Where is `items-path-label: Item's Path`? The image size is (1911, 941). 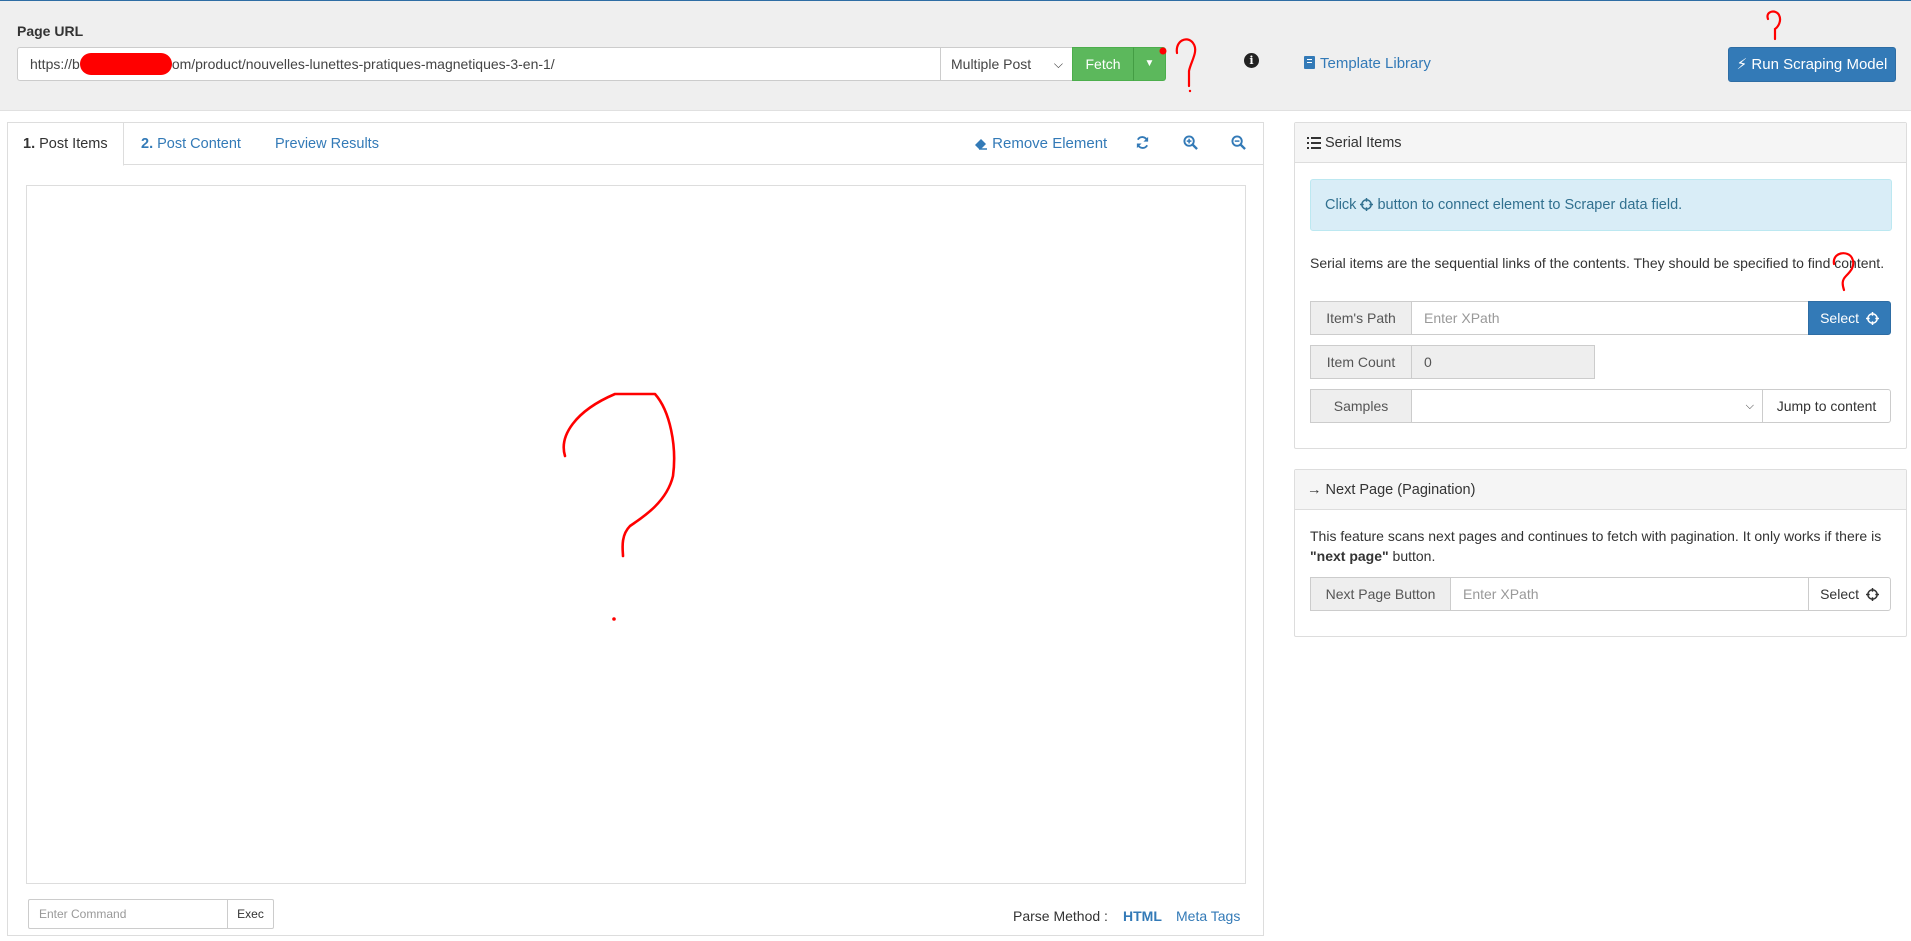 items-path-label: Item's Path is located at coordinates (1361, 318).